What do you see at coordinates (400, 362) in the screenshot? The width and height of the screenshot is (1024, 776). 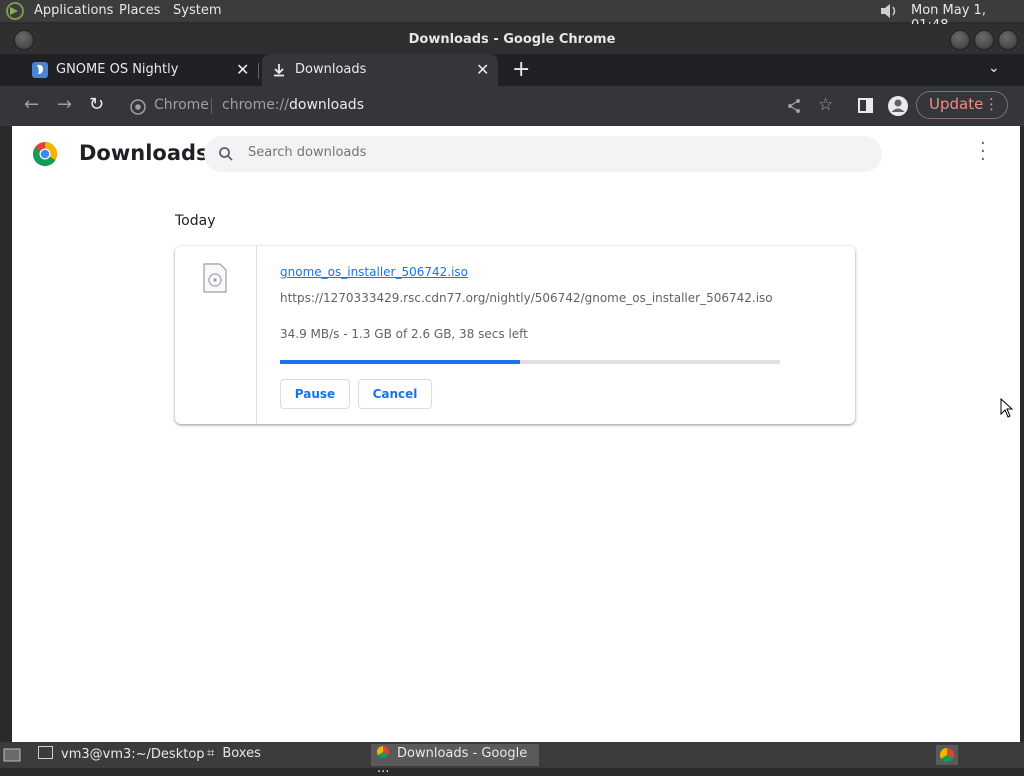 I see `download-progress-fill` at bounding box center [400, 362].